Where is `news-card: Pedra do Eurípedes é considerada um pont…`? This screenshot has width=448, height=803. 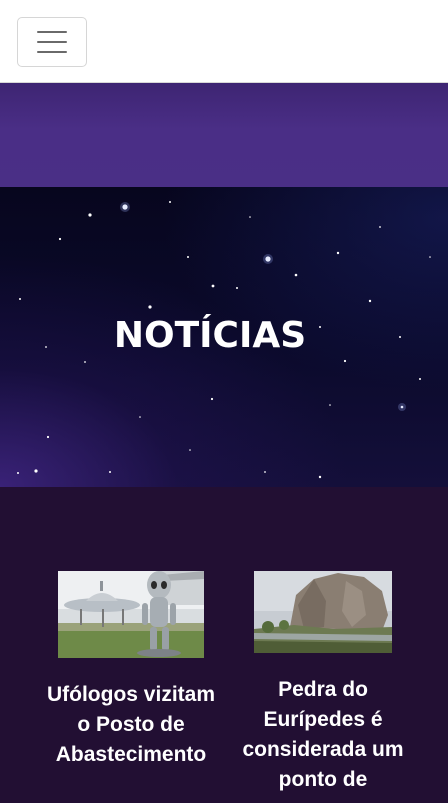 news-card: Pedra do Eurípedes é considerada um pont… is located at coordinates (323, 683).